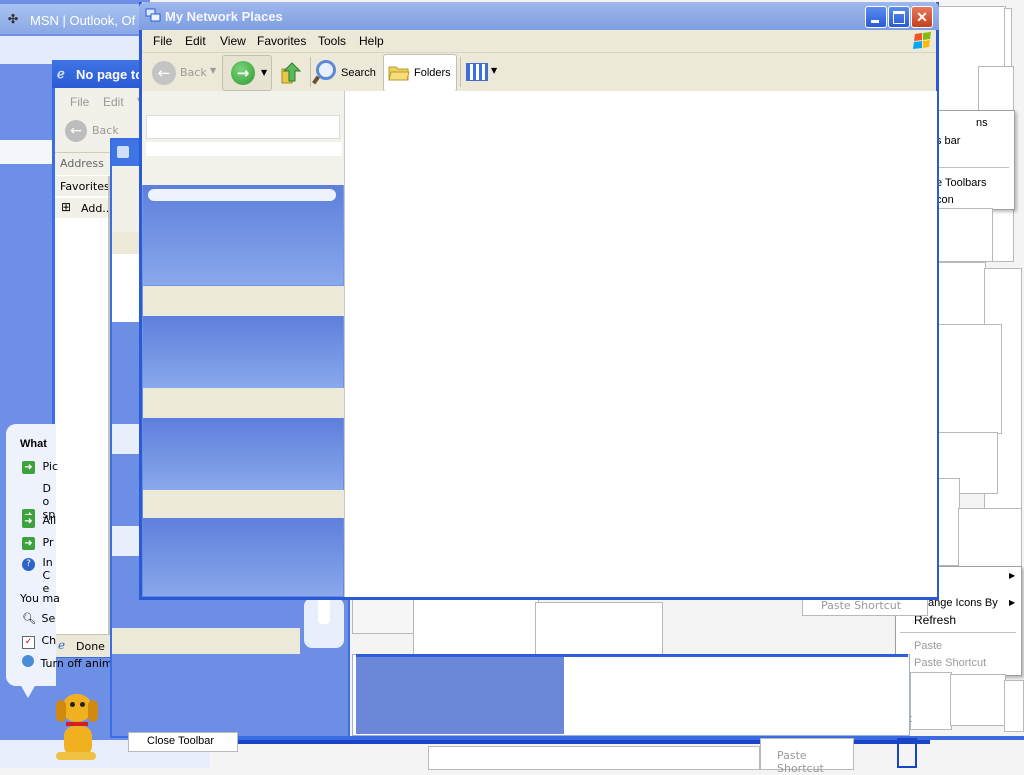 This screenshot has height=775, width=1024. Describe the element at coordinates (206, 641) in the screenshot. I see `ghost-explorer-2-bottom` at that location.